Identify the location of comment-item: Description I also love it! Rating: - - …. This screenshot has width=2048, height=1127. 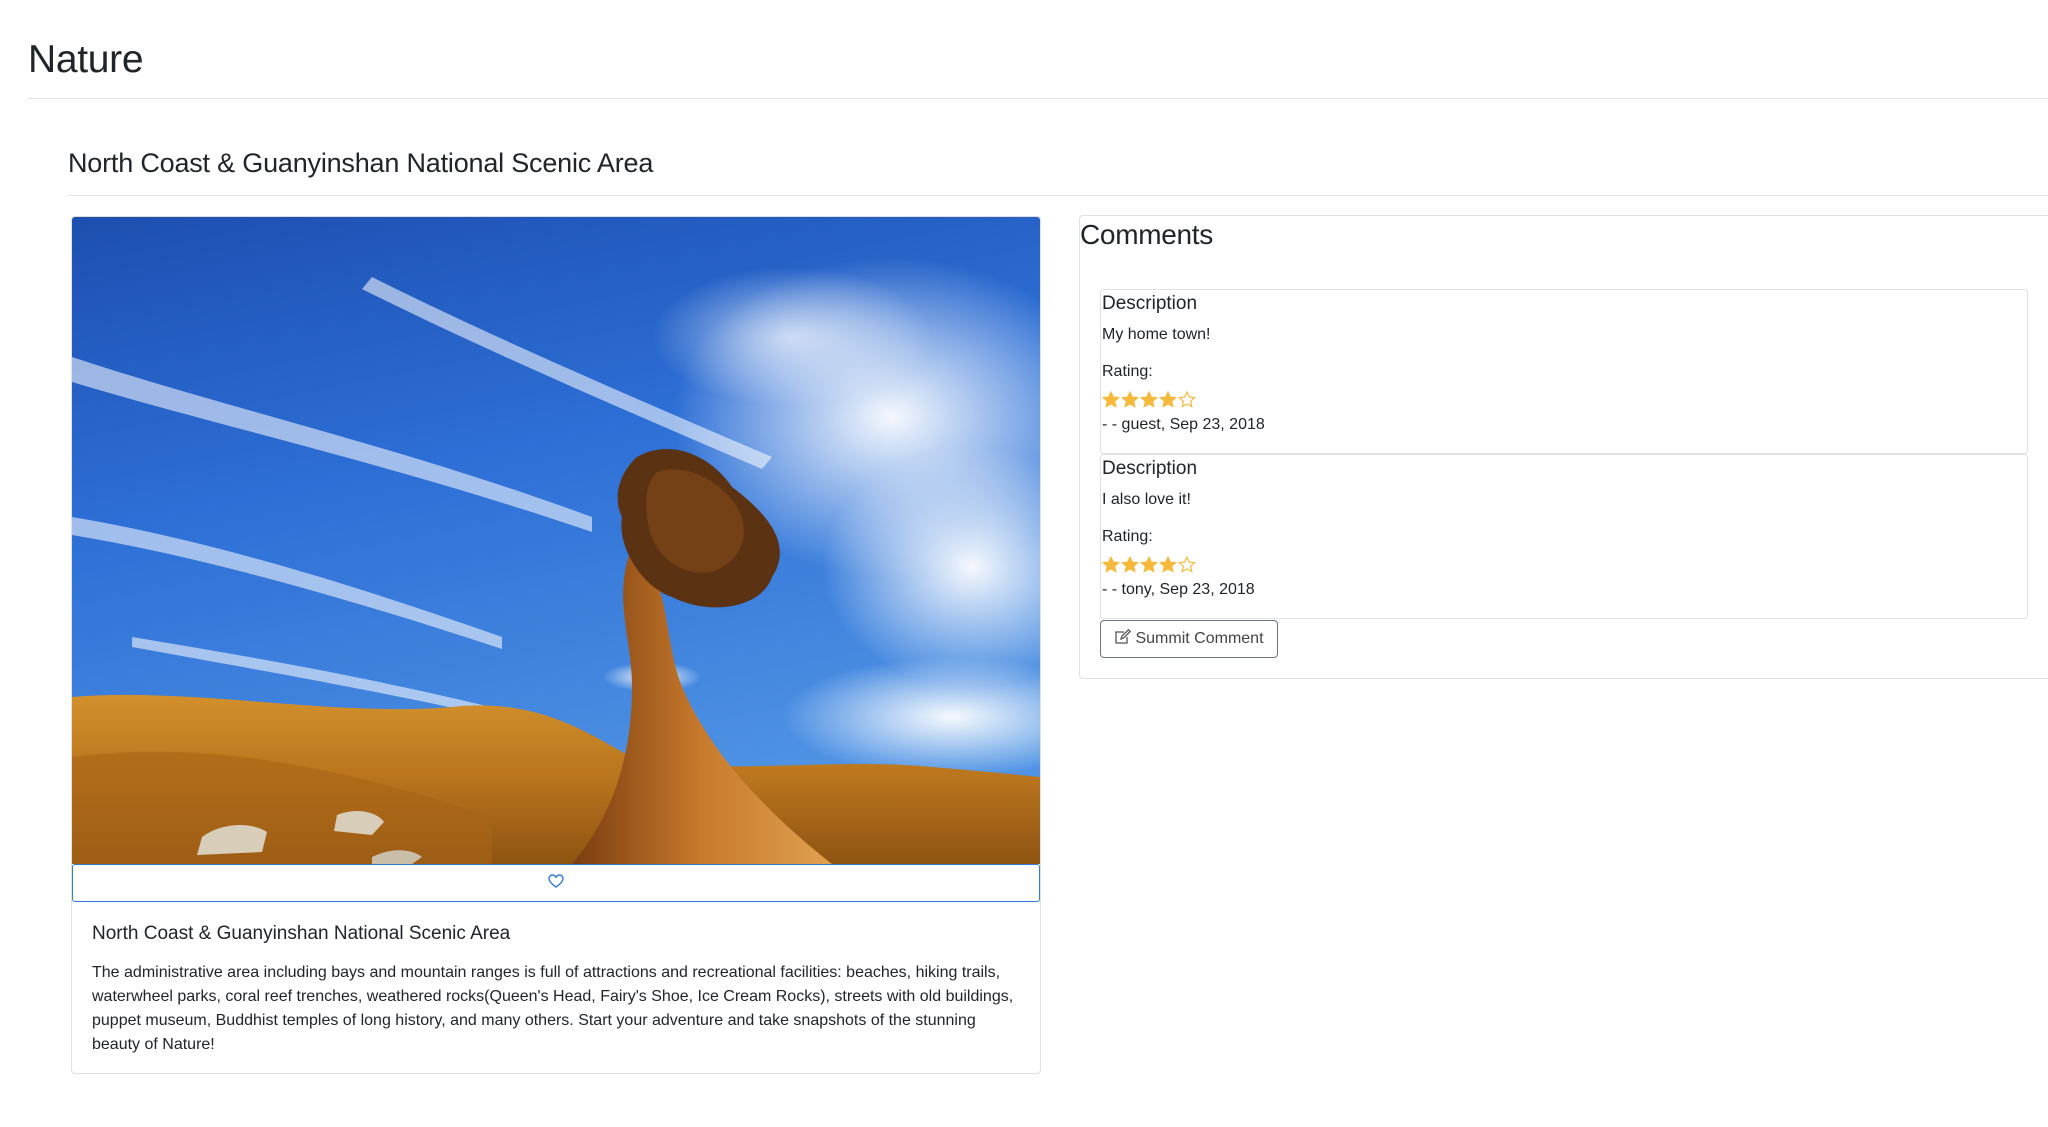
(1564, 536).